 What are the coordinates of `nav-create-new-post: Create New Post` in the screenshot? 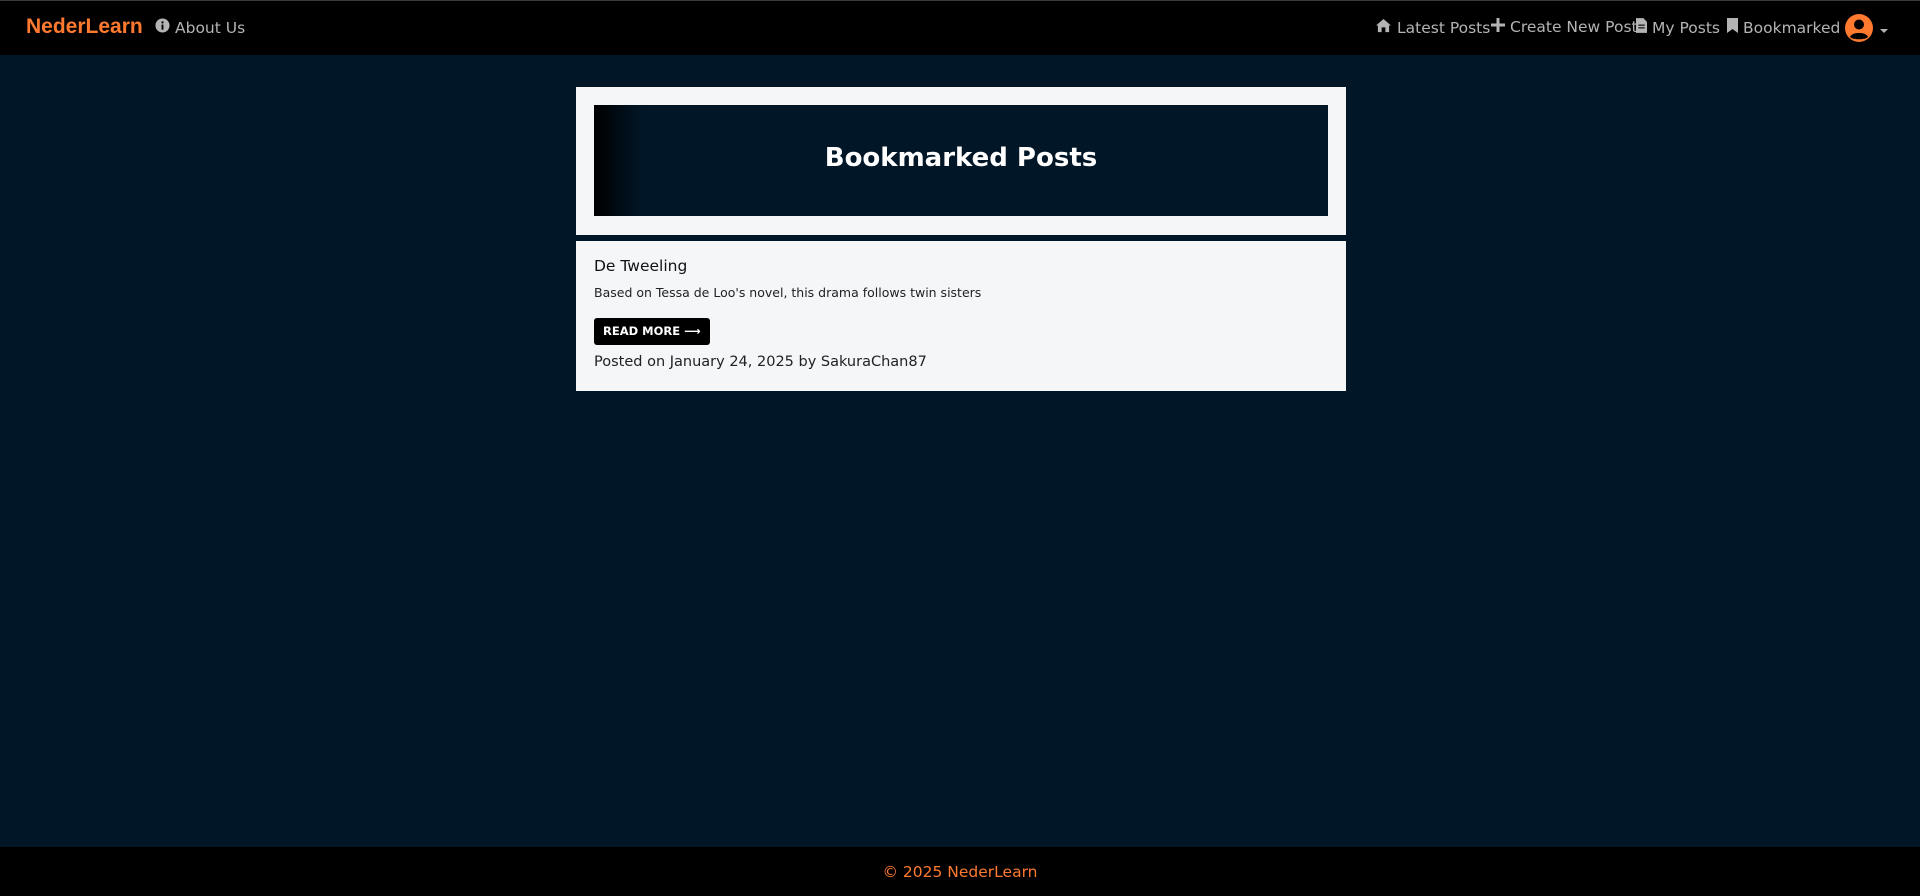 It's located at (1564, 27).